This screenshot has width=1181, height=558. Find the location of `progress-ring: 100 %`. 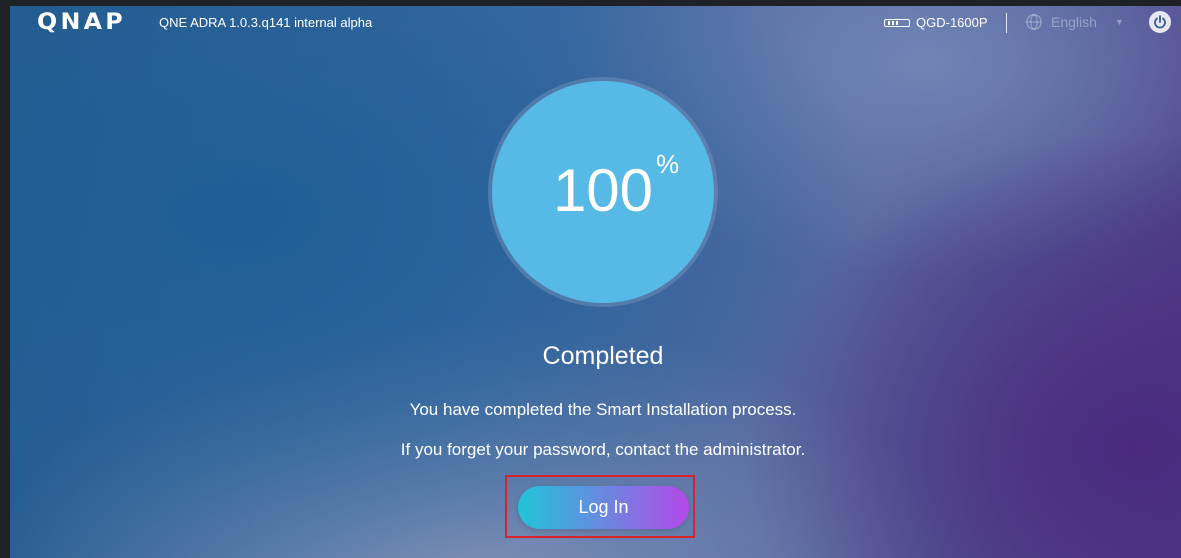

progress-ring: 100 % is located at coordinates (603, 192).